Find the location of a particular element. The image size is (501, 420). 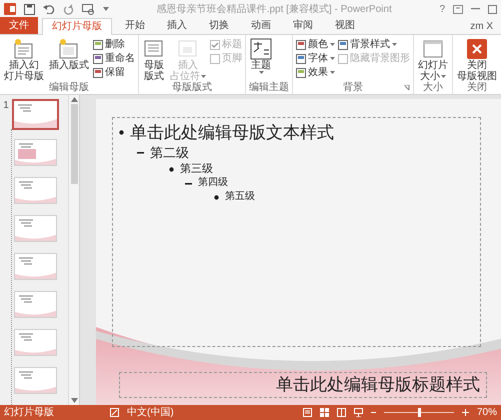

ribbon-button: 关闭 母版视图 is located at coordinates (477, 60).